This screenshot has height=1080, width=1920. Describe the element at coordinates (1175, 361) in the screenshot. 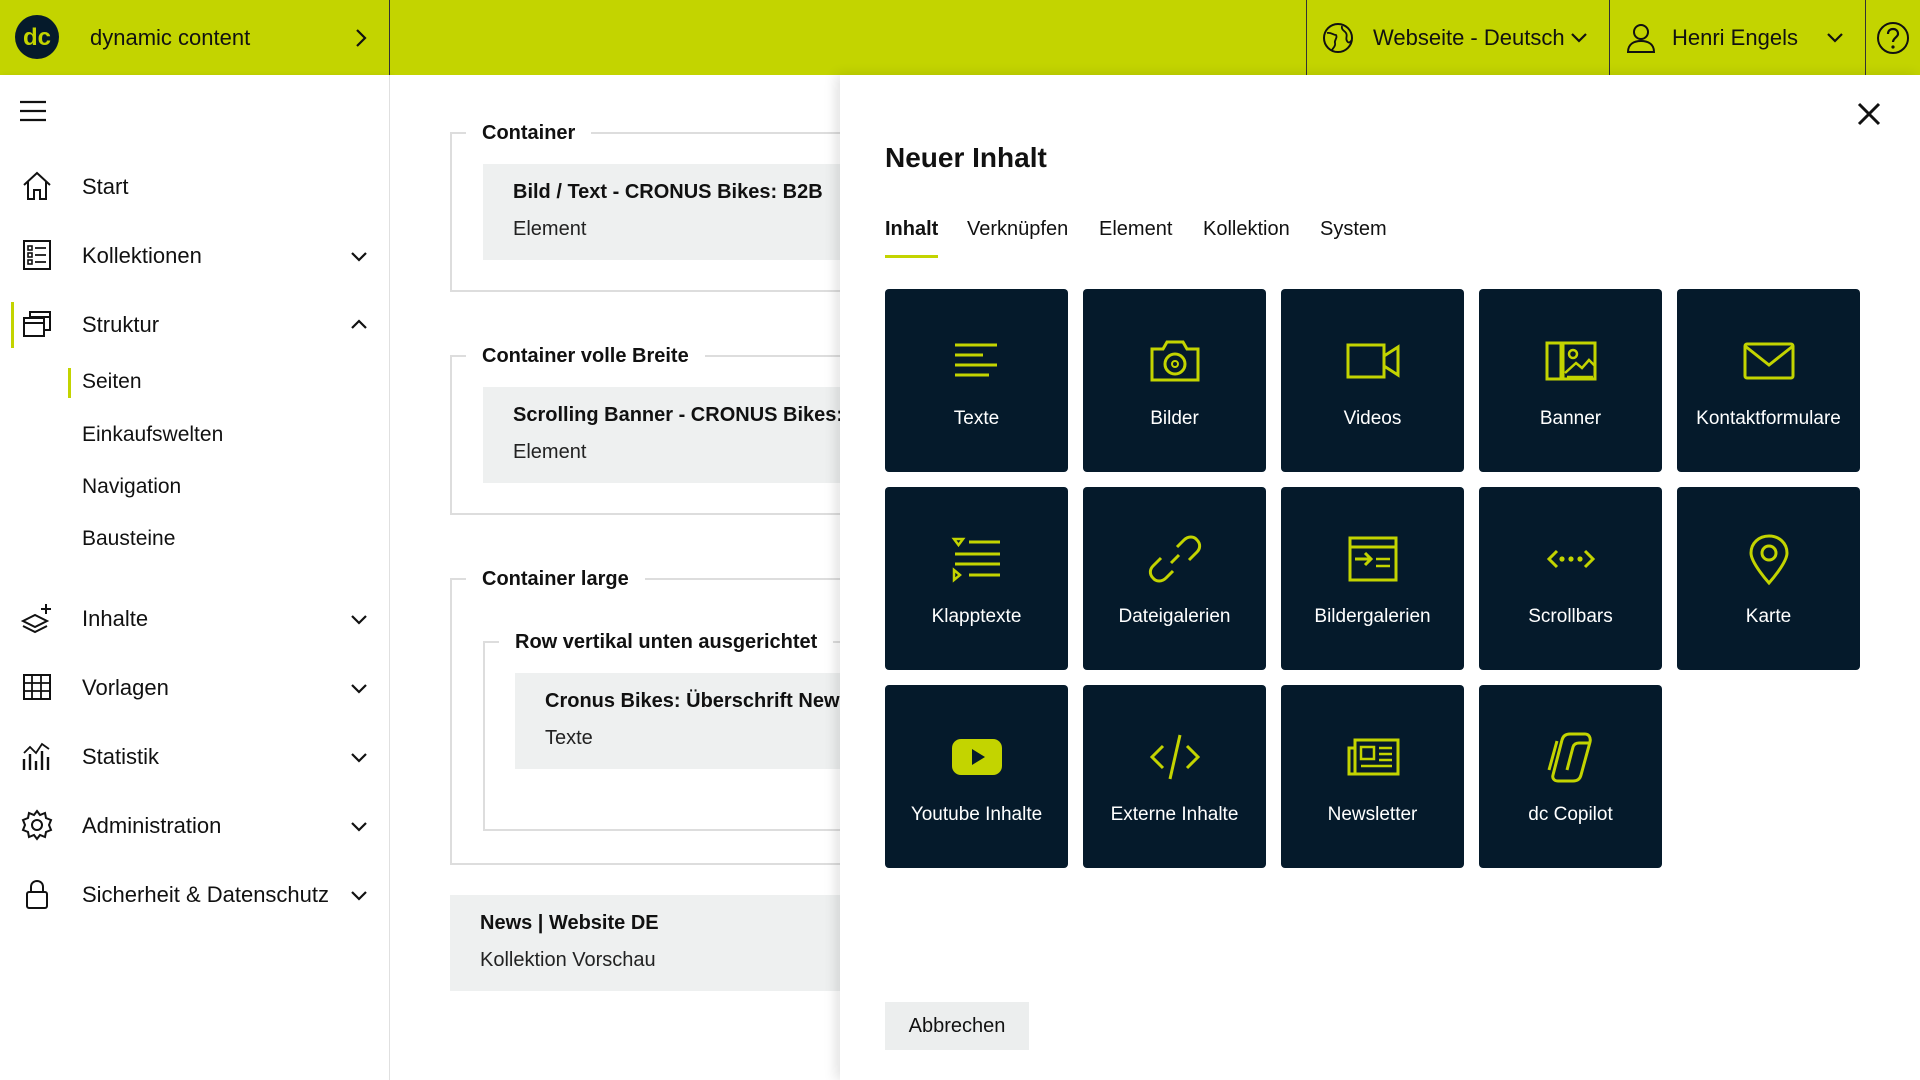

I see `camera-icon` at that location.